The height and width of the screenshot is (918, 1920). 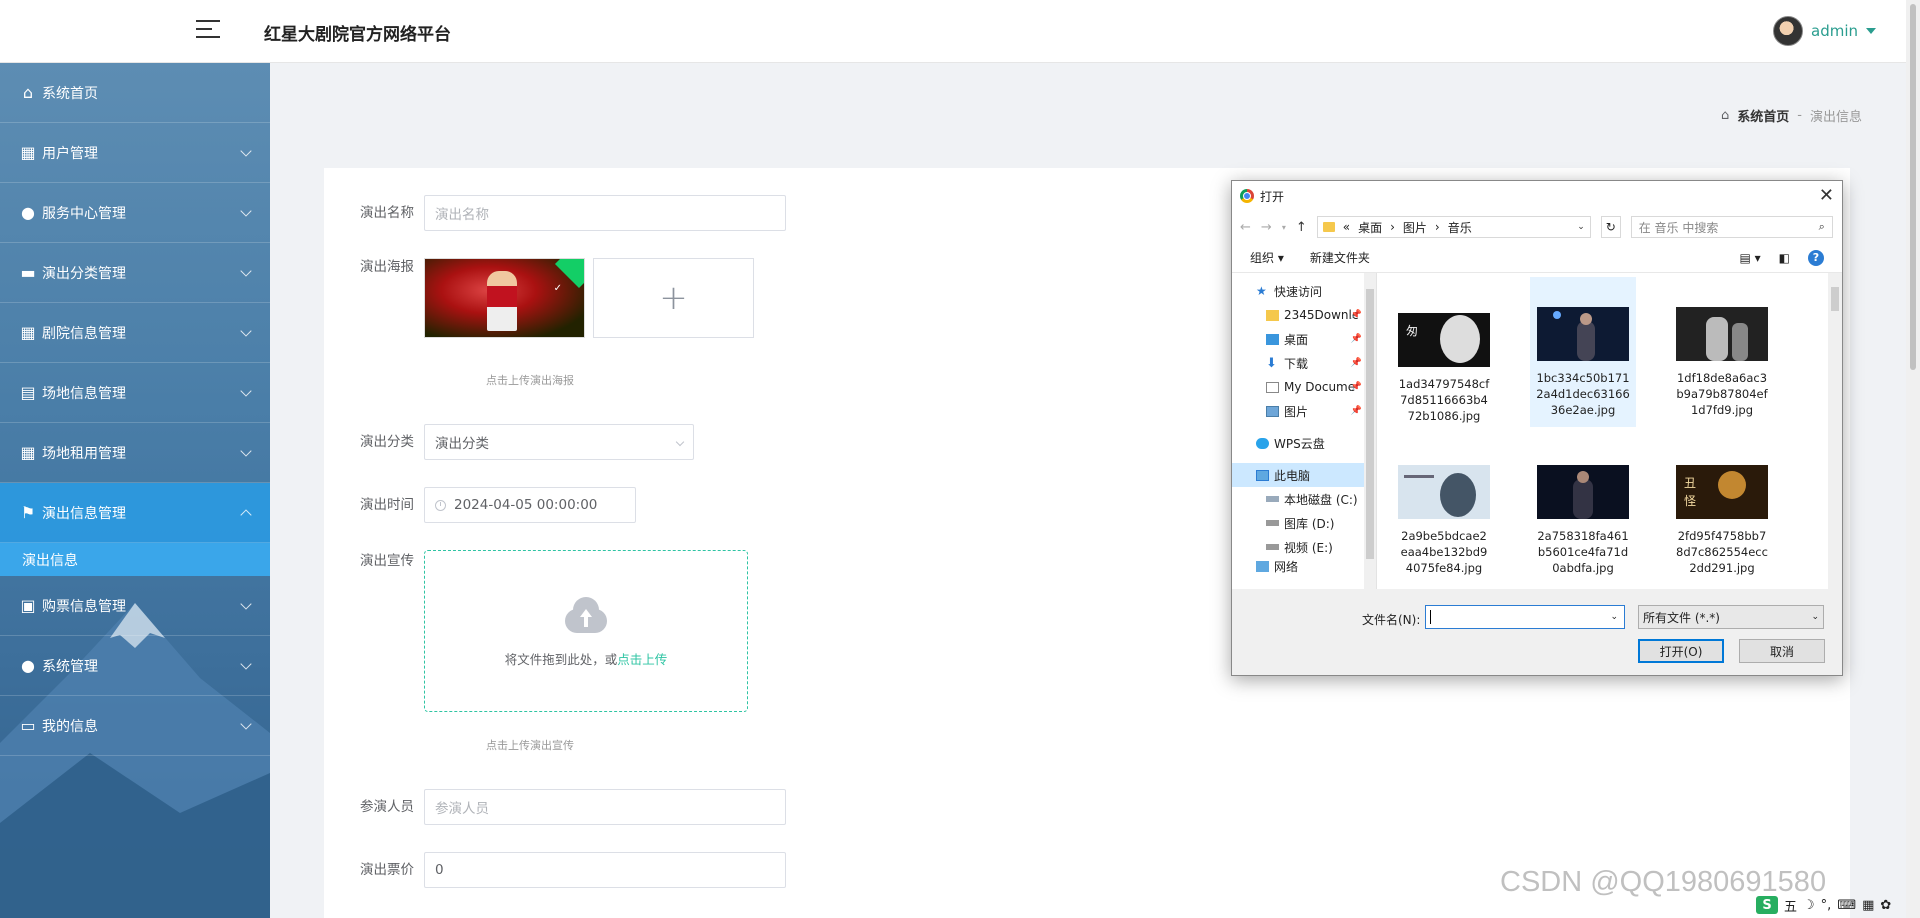 What do you see at coordinates (1784, 258) in the screenshot?
I see `preview-pane-icon: ◧` at bounding box center [1784, 258].